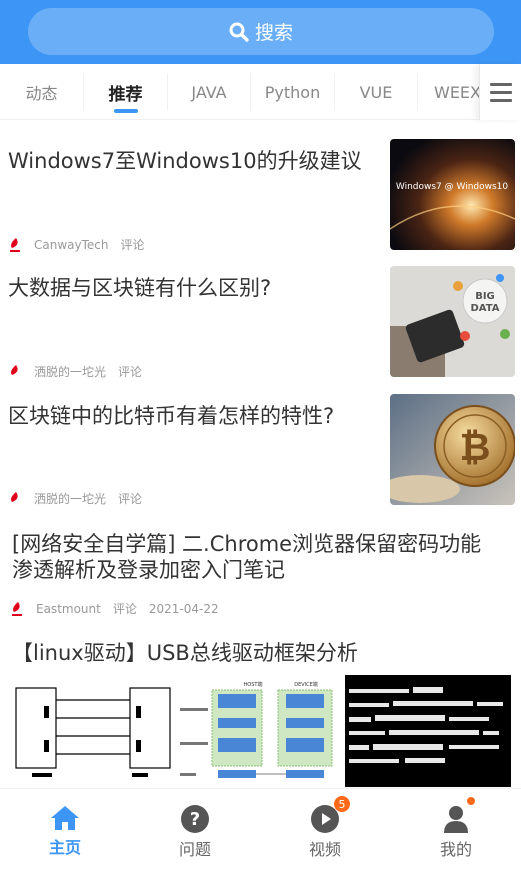 This screenshot has height=876, width=521. I want to click on article-thumbnail: ₿, so click(452, 449).